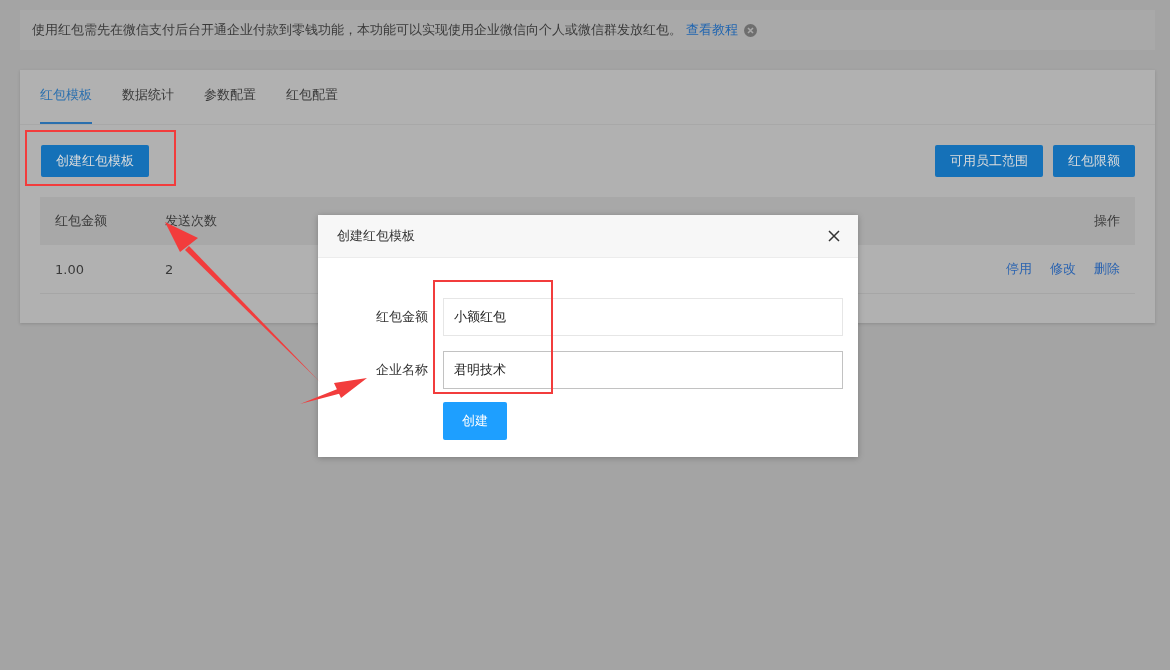  I want to click on tab: 红包配置, so click(312, 105).